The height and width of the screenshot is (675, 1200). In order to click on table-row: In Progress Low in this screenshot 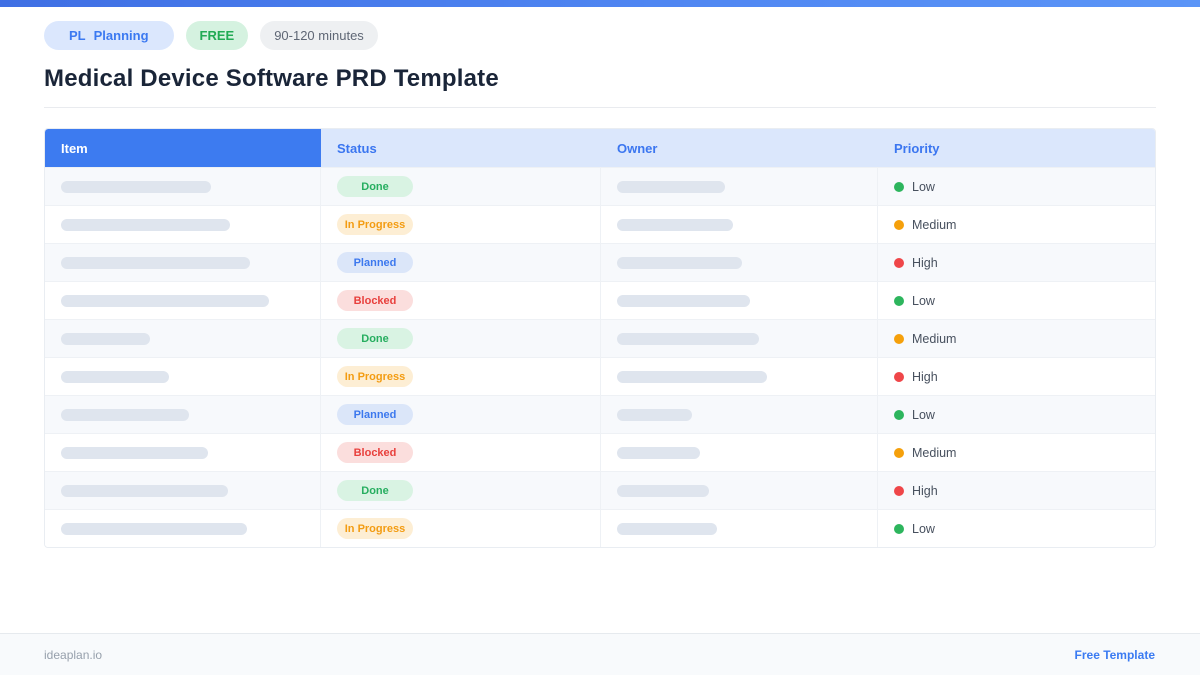, I will do `click(600, 528)`.